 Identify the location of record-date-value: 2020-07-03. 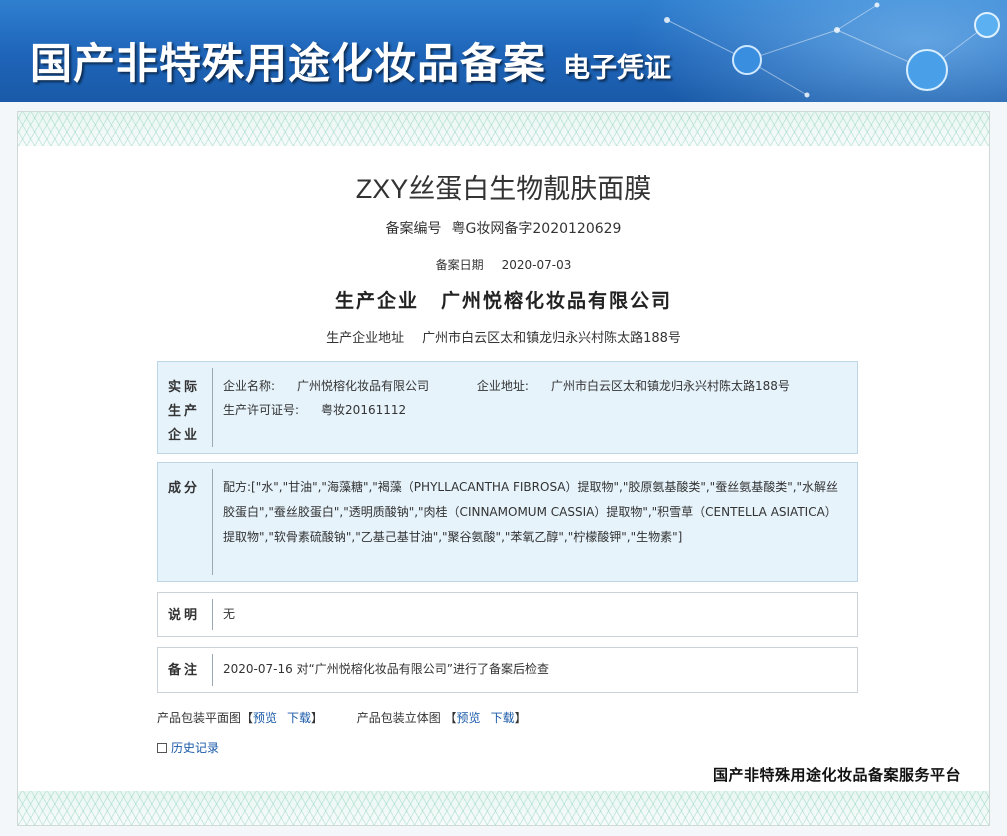
(536, 265).